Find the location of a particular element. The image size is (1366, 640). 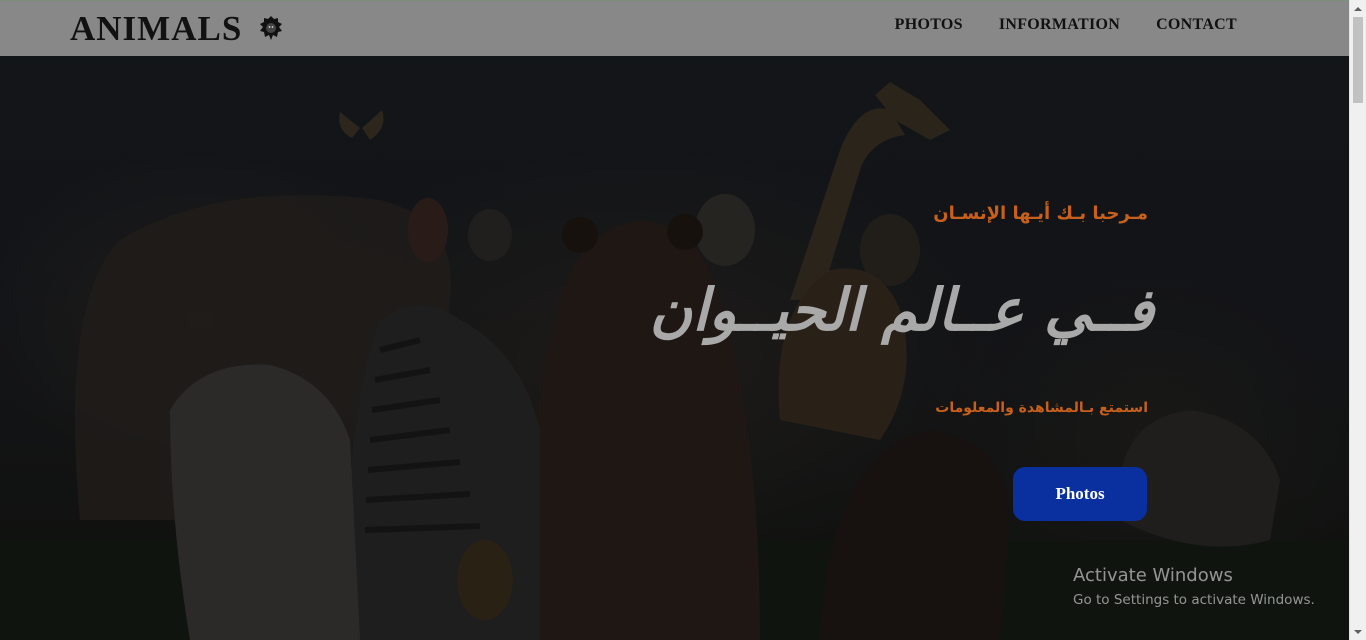

top-navbar: ANIMALS PHOTOS INFORMATION CONTACT is located at coordinates (674, 28).